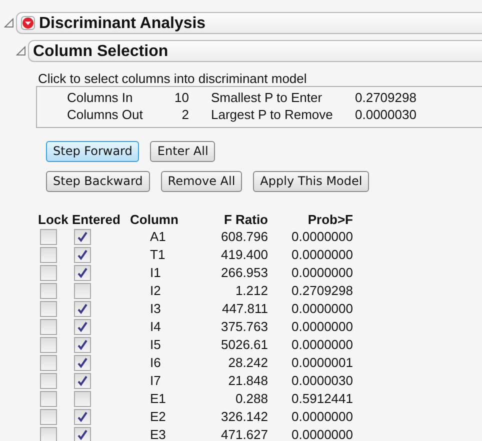  What do you see at coordinates (322, 290) in the screenshot?
I see `table-cell: 0.2709298` at bounding box center [322, 290].